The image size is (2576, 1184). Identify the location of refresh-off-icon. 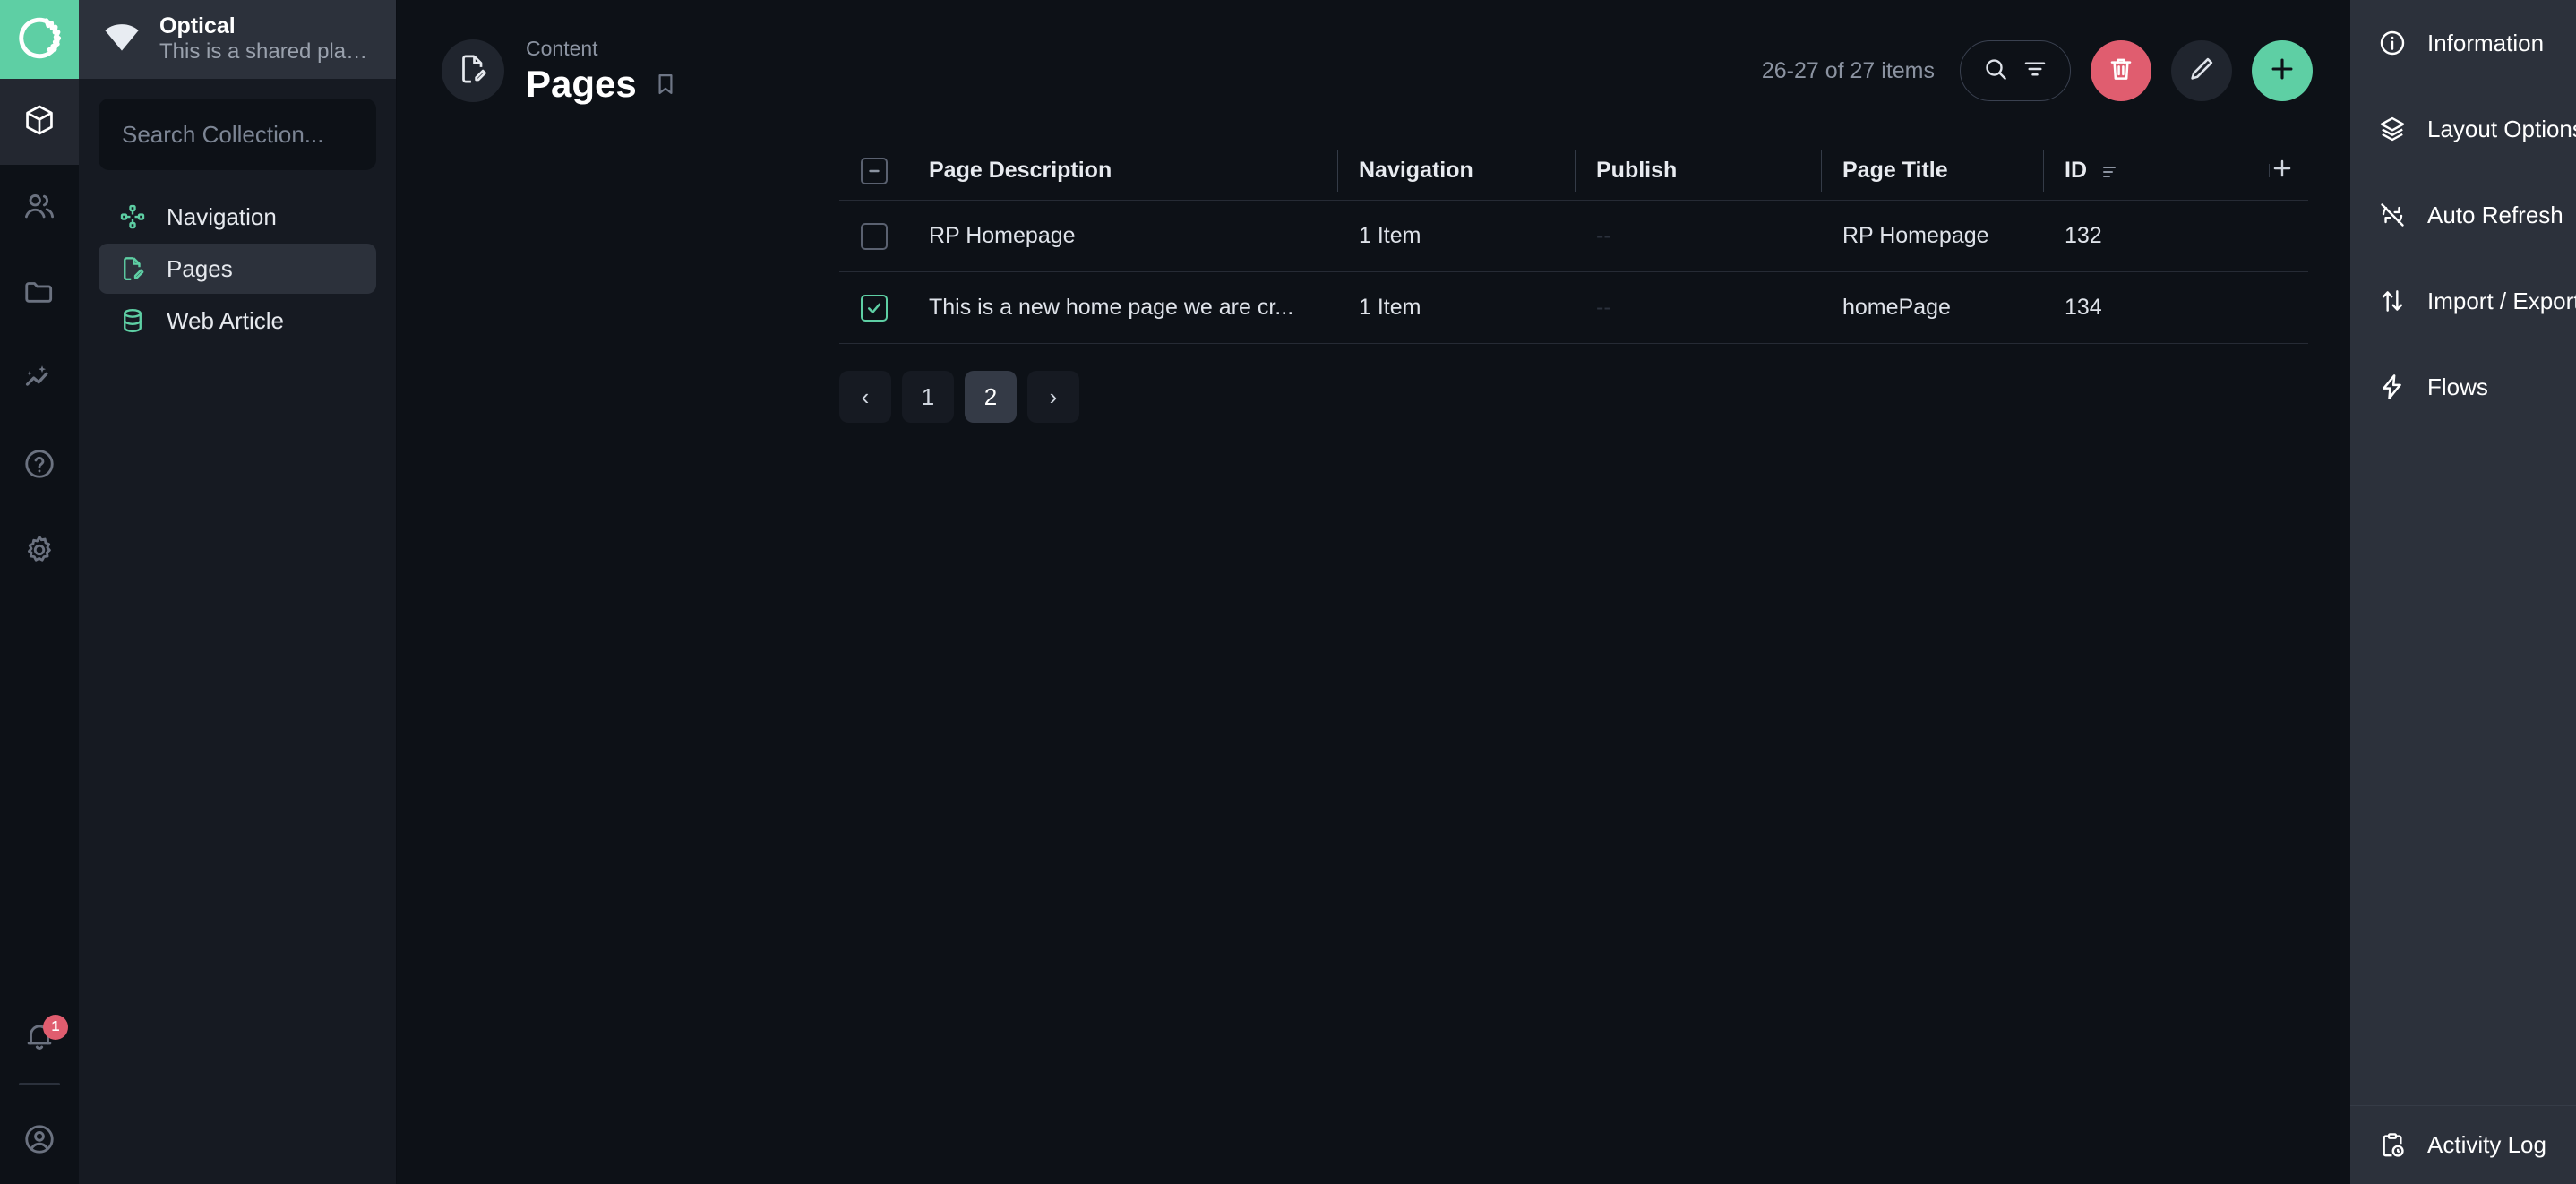
(2392, 215).